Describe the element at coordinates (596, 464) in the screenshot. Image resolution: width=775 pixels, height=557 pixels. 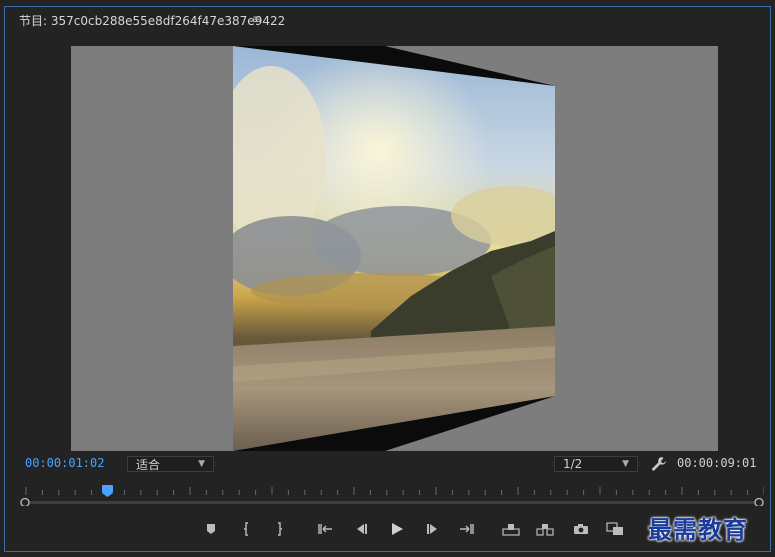
I see `resolution-dropdown: 1/2 ▼` at that location.